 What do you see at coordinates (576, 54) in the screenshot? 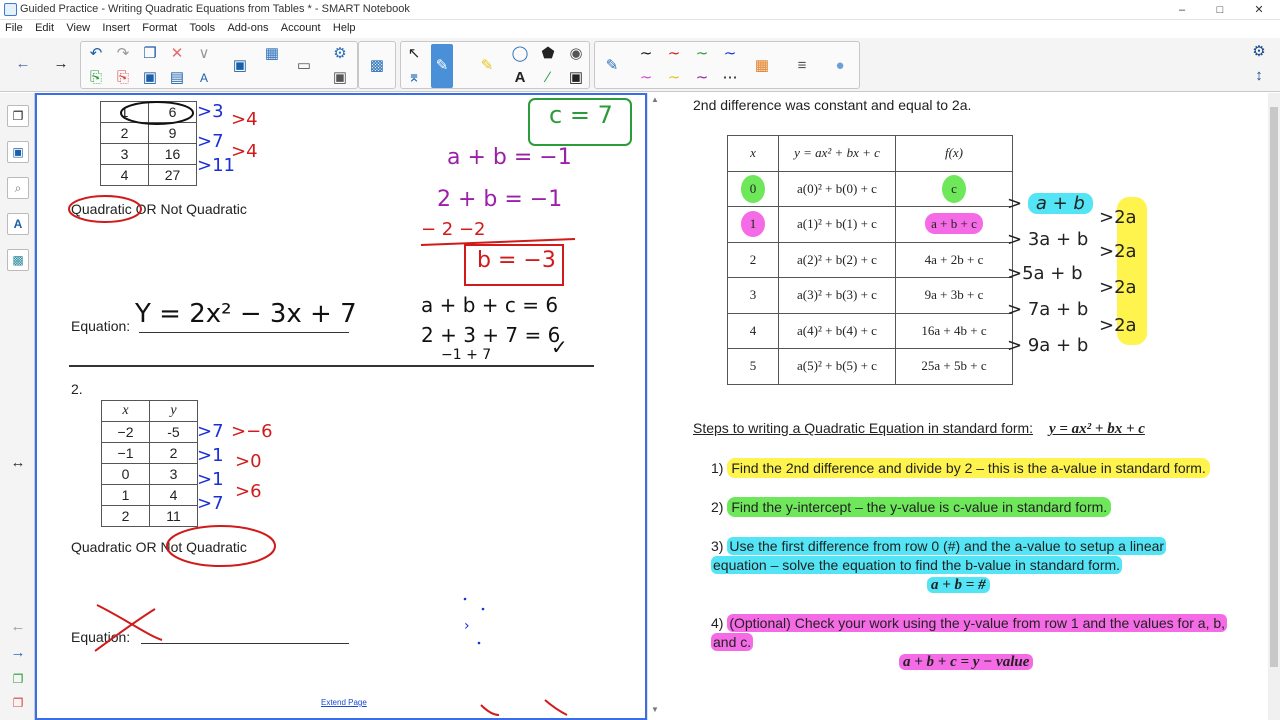
I see `paint-bucket-icon: ◉` at bounding box center [576, 54].